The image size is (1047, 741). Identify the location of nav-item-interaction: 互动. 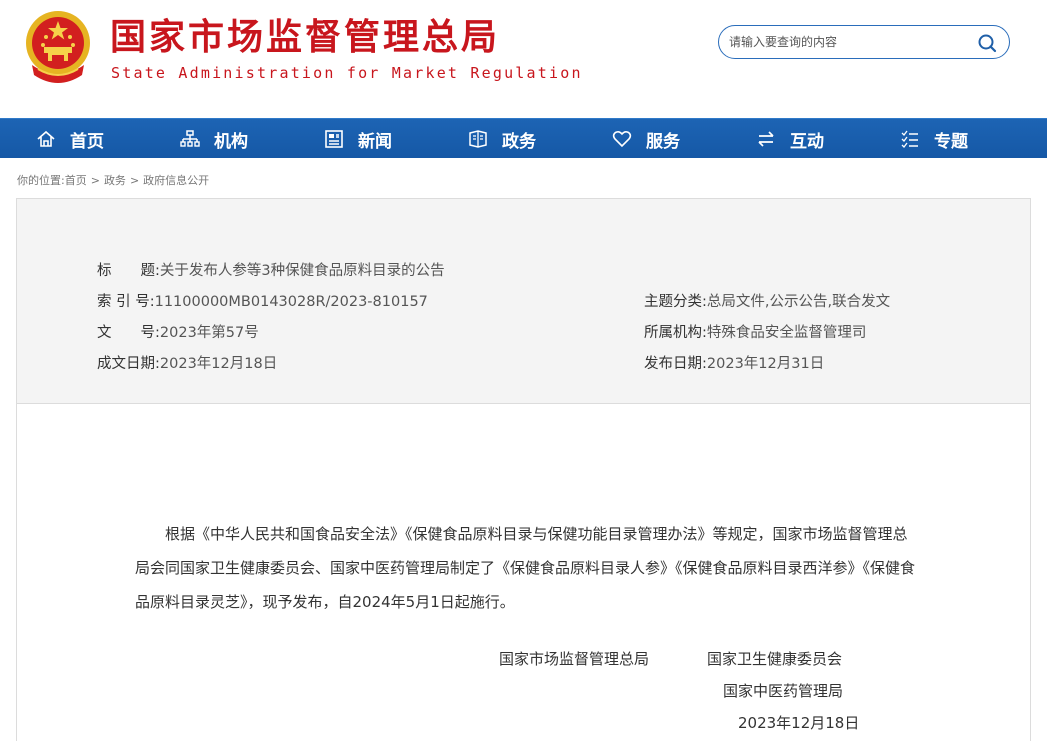
(790, 139).